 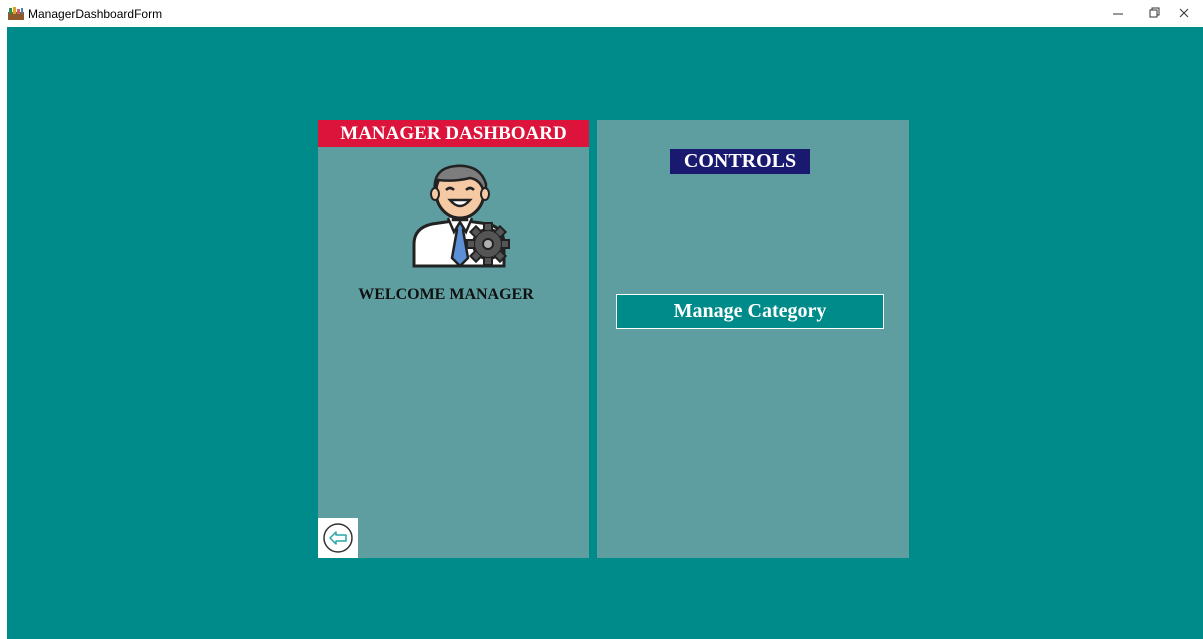 I want to click on back-arrow-icon, so click(x=338, y=542).